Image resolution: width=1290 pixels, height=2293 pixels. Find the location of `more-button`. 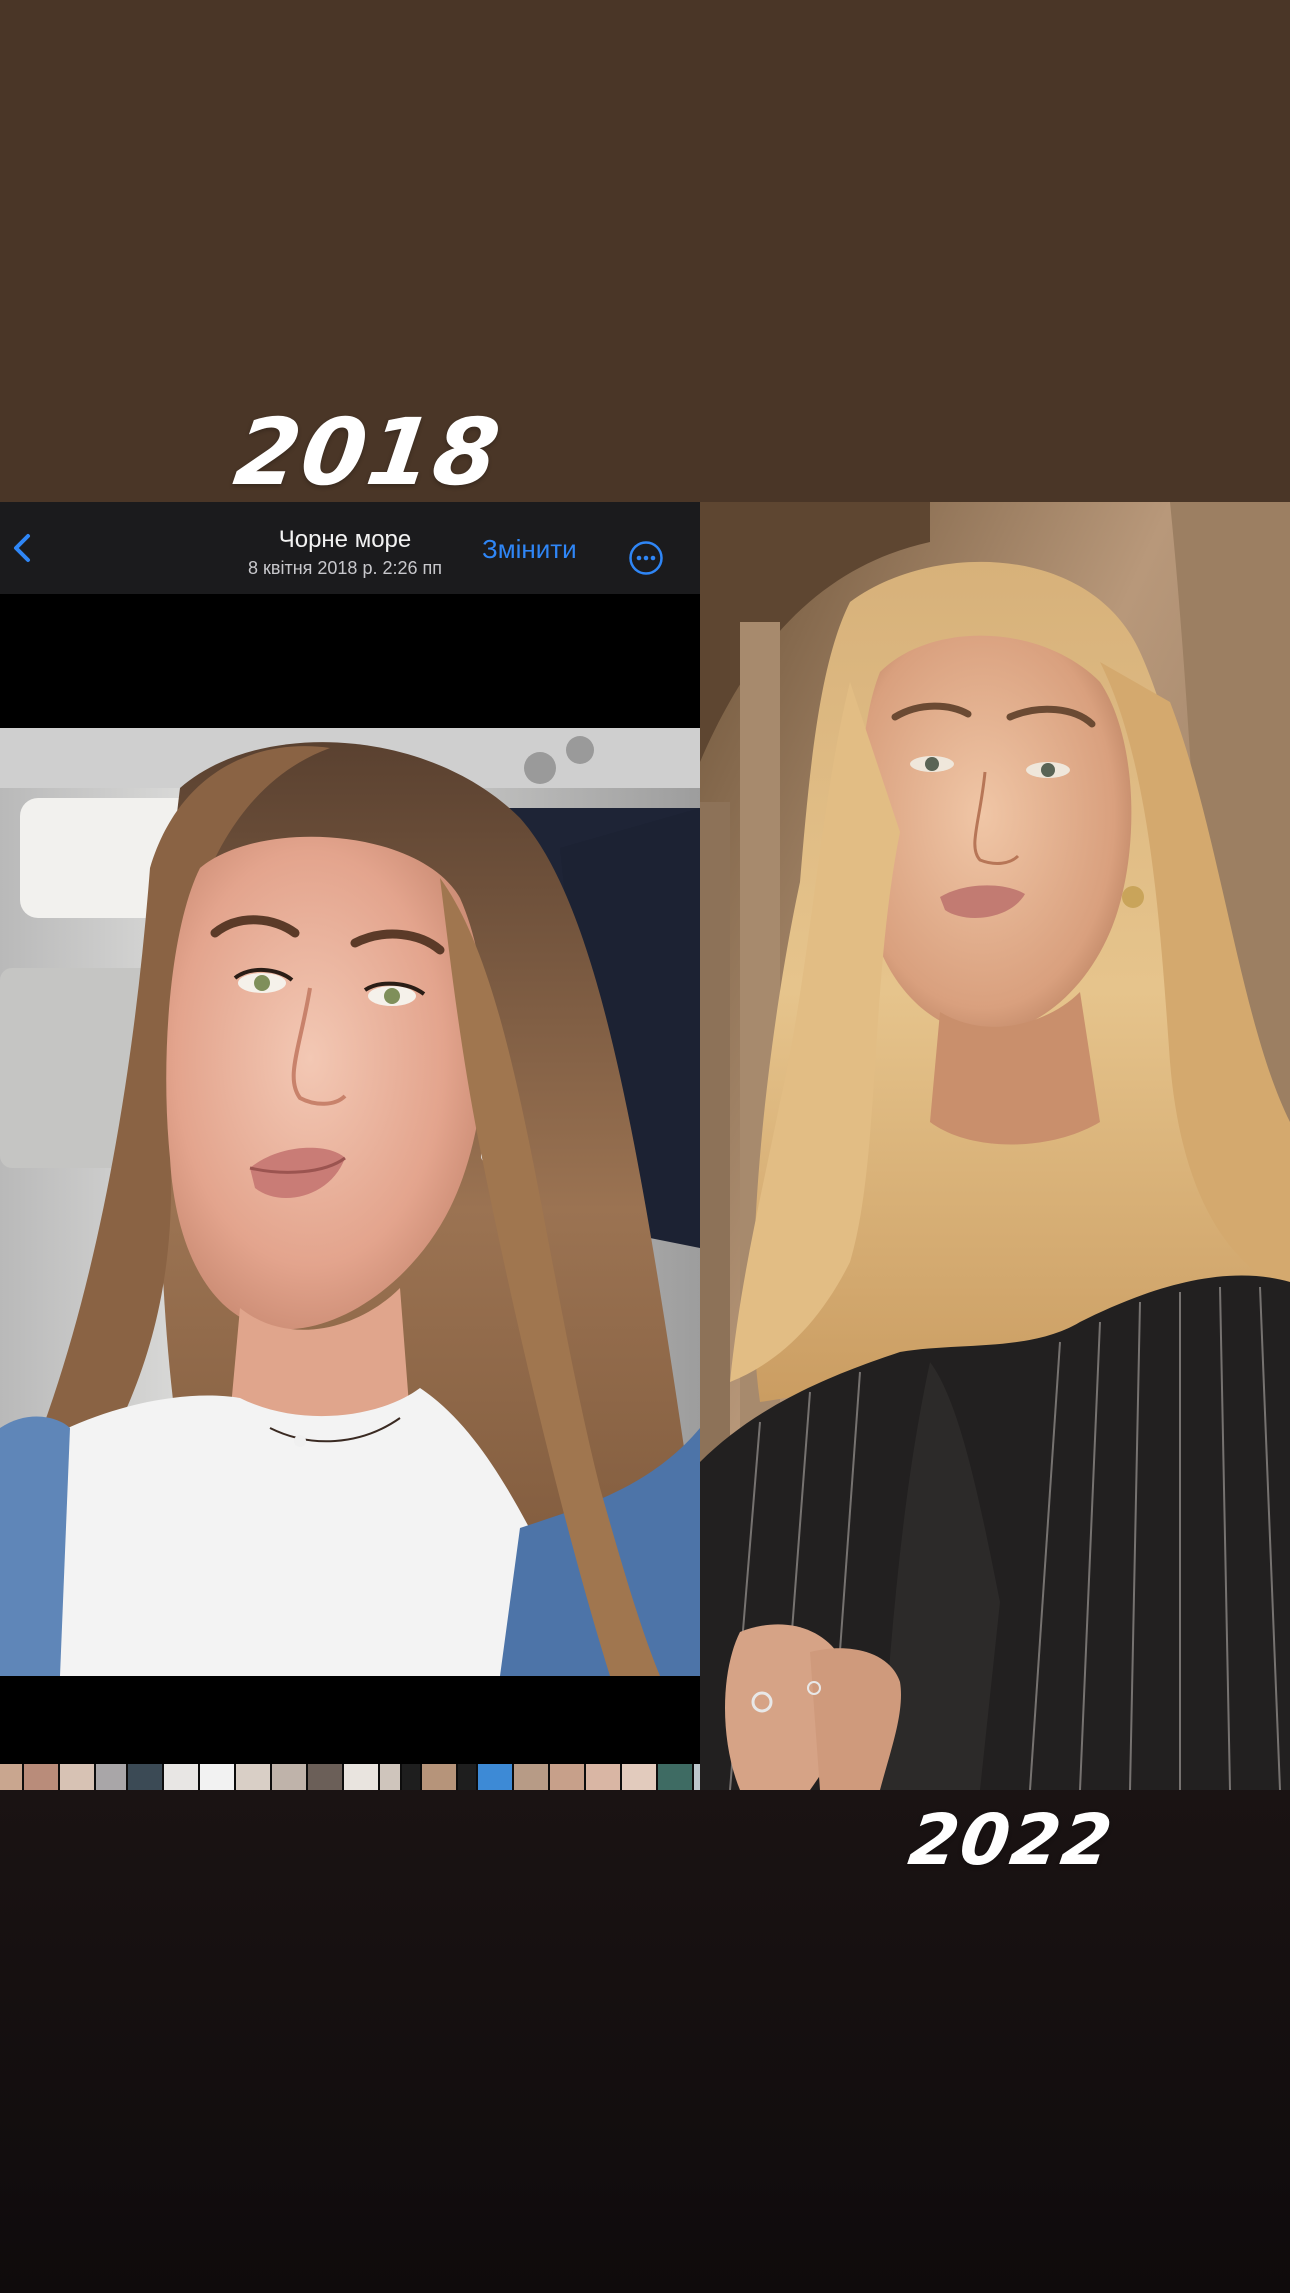

more-button is located at coordinates (646, 558).